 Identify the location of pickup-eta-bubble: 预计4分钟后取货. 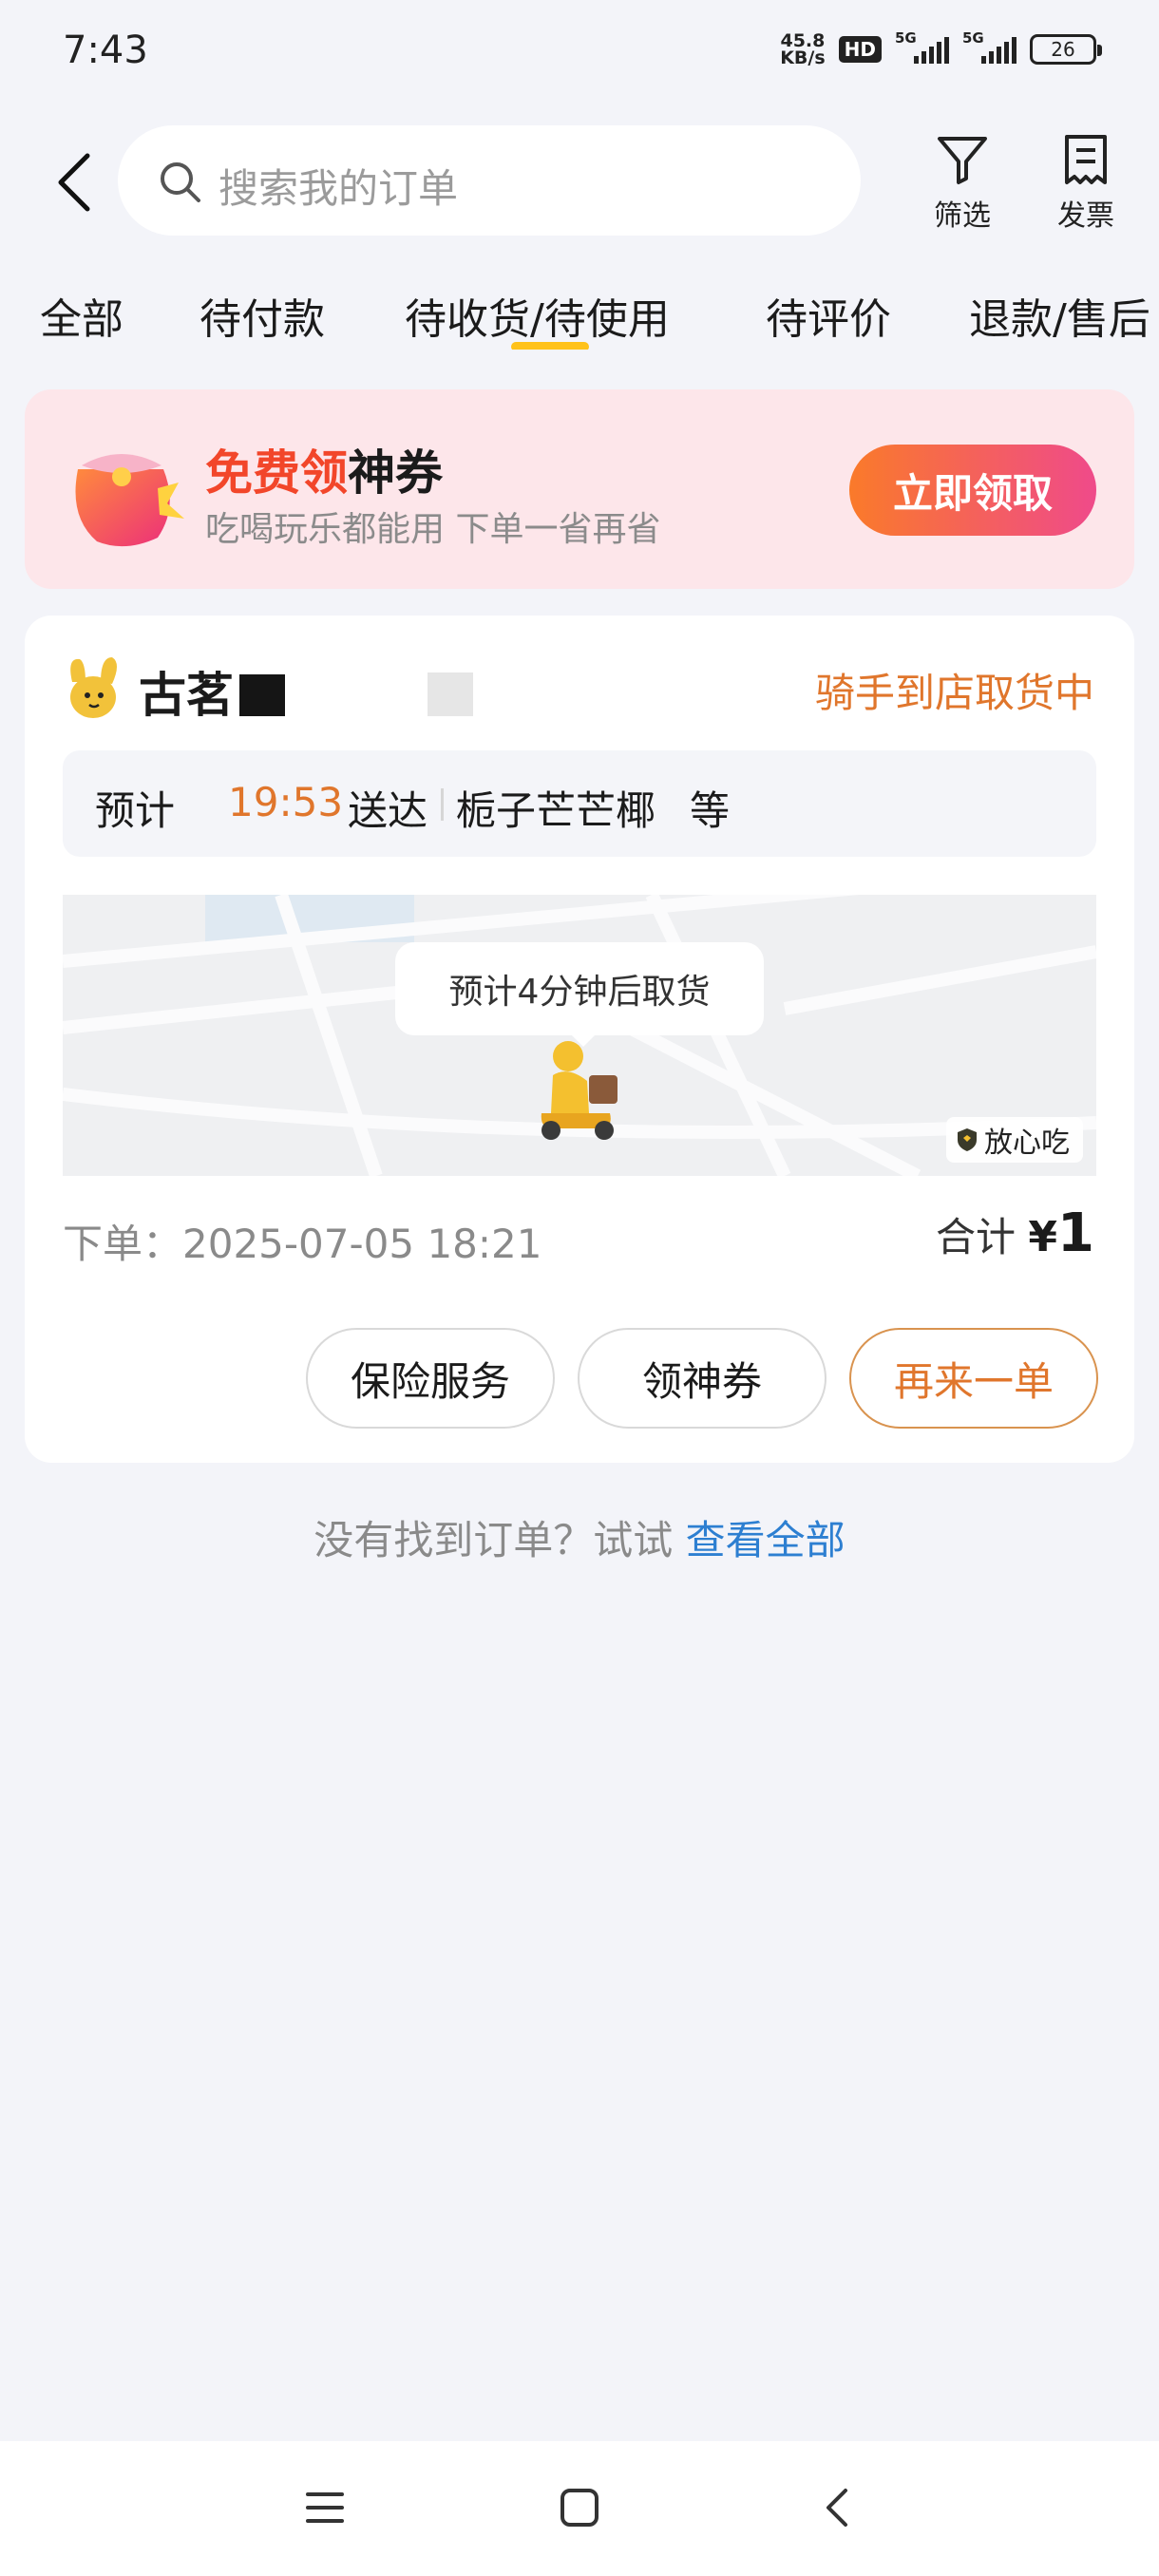
(579, 995).